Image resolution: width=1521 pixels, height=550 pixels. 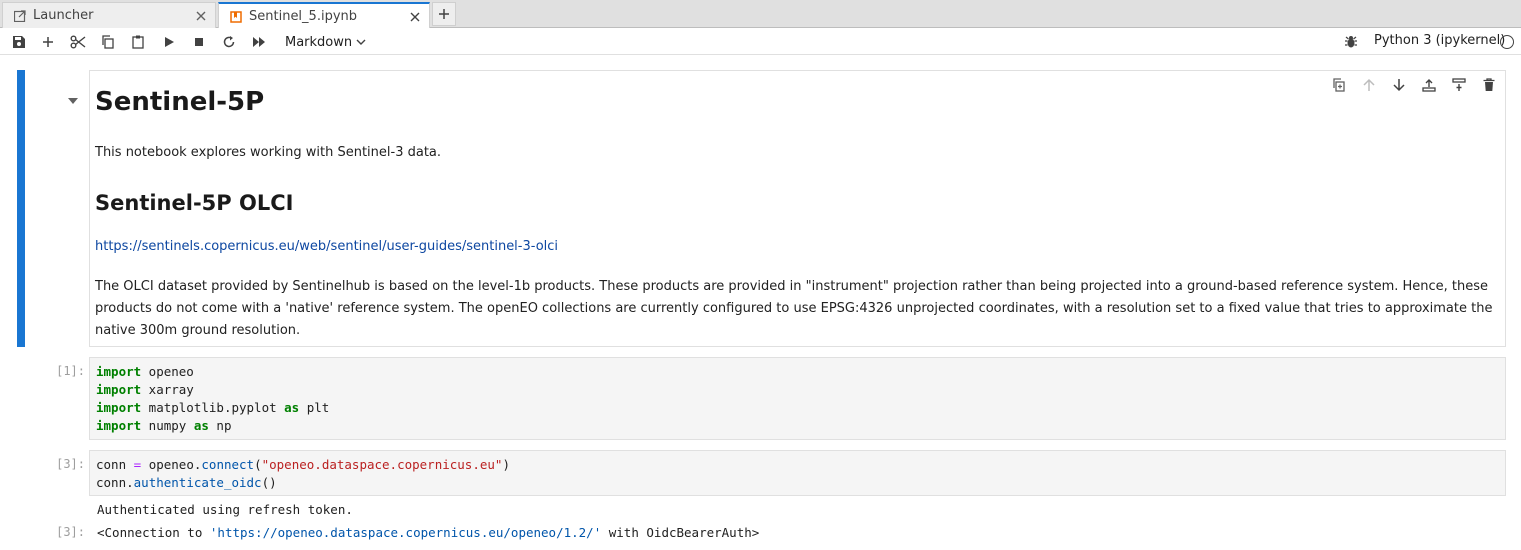 I want to click on arrow-up-icon, so click(x=1369, y=84).